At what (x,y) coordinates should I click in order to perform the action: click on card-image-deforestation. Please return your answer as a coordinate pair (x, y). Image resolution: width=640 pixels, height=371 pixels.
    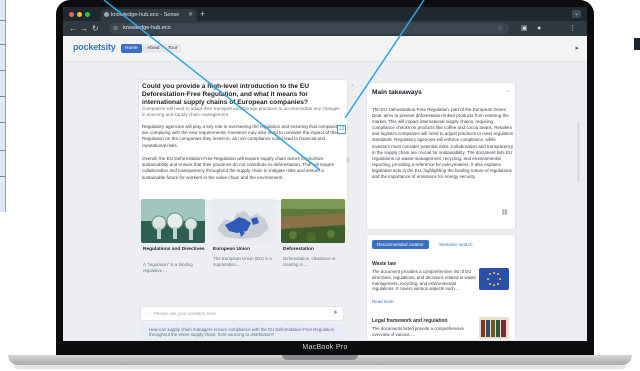
    Looking at the image, I should click on (313, 221).